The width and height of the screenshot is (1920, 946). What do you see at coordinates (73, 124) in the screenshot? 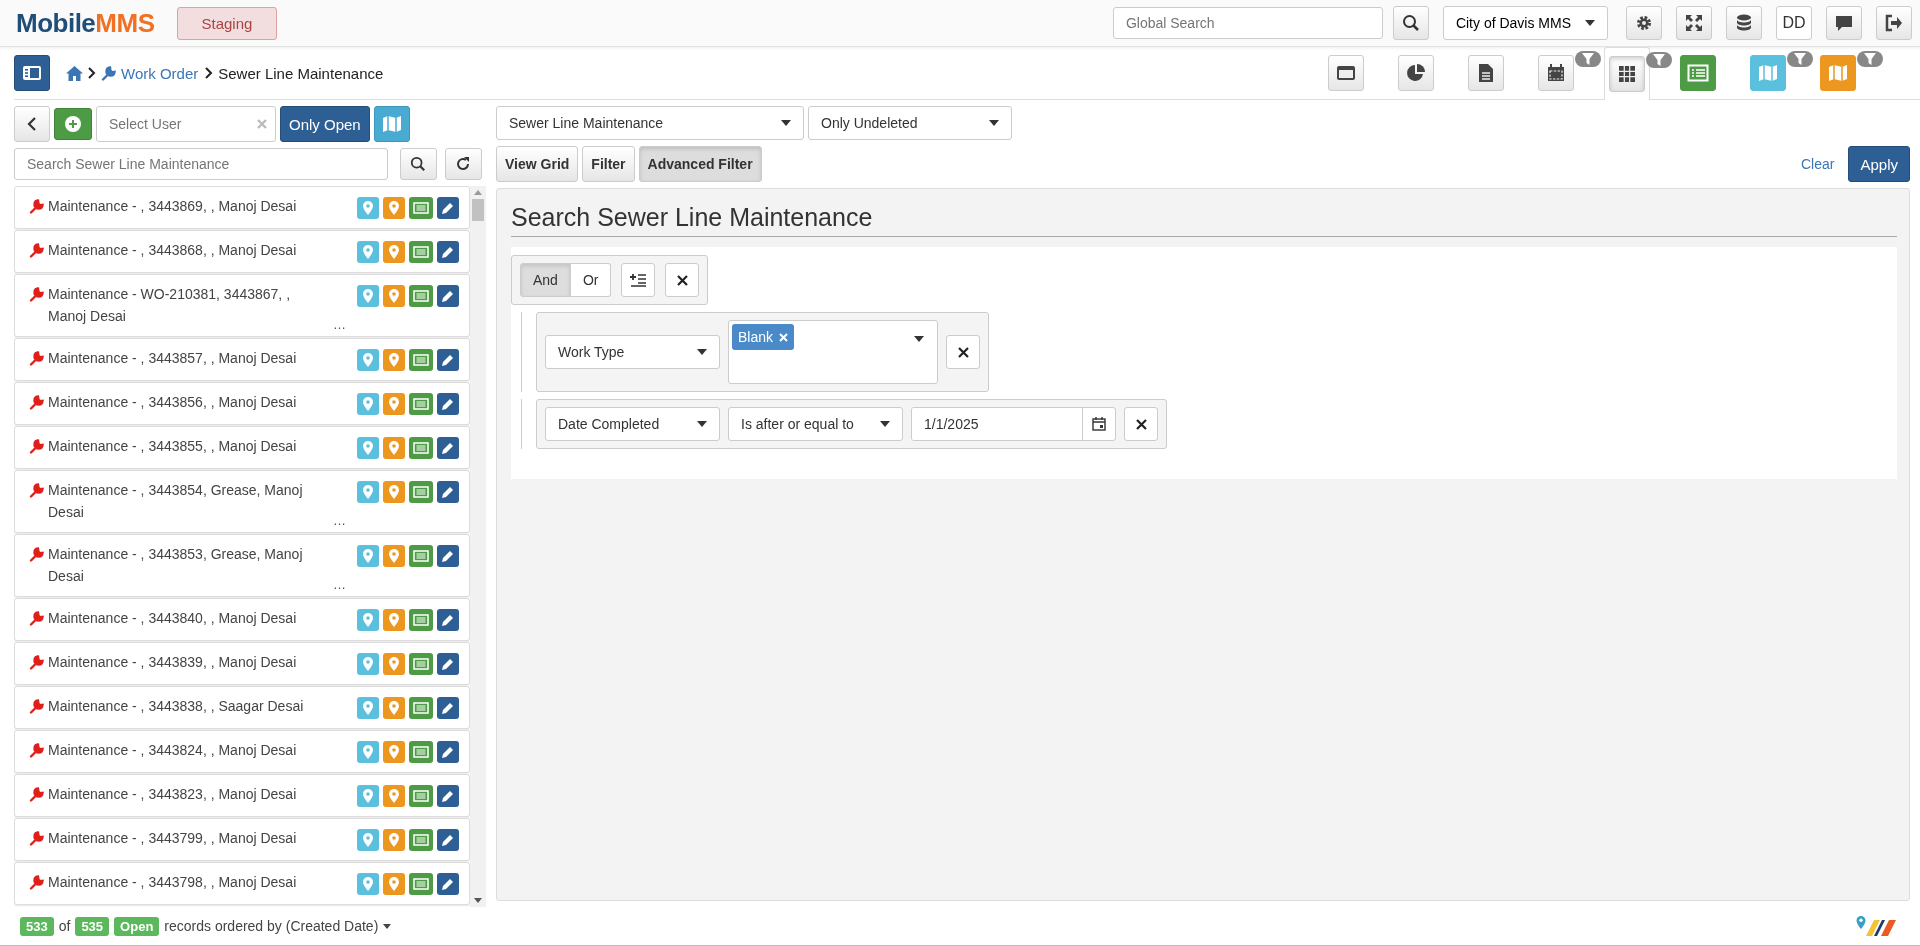
I see `add-button` at bounding box center [73, 124].